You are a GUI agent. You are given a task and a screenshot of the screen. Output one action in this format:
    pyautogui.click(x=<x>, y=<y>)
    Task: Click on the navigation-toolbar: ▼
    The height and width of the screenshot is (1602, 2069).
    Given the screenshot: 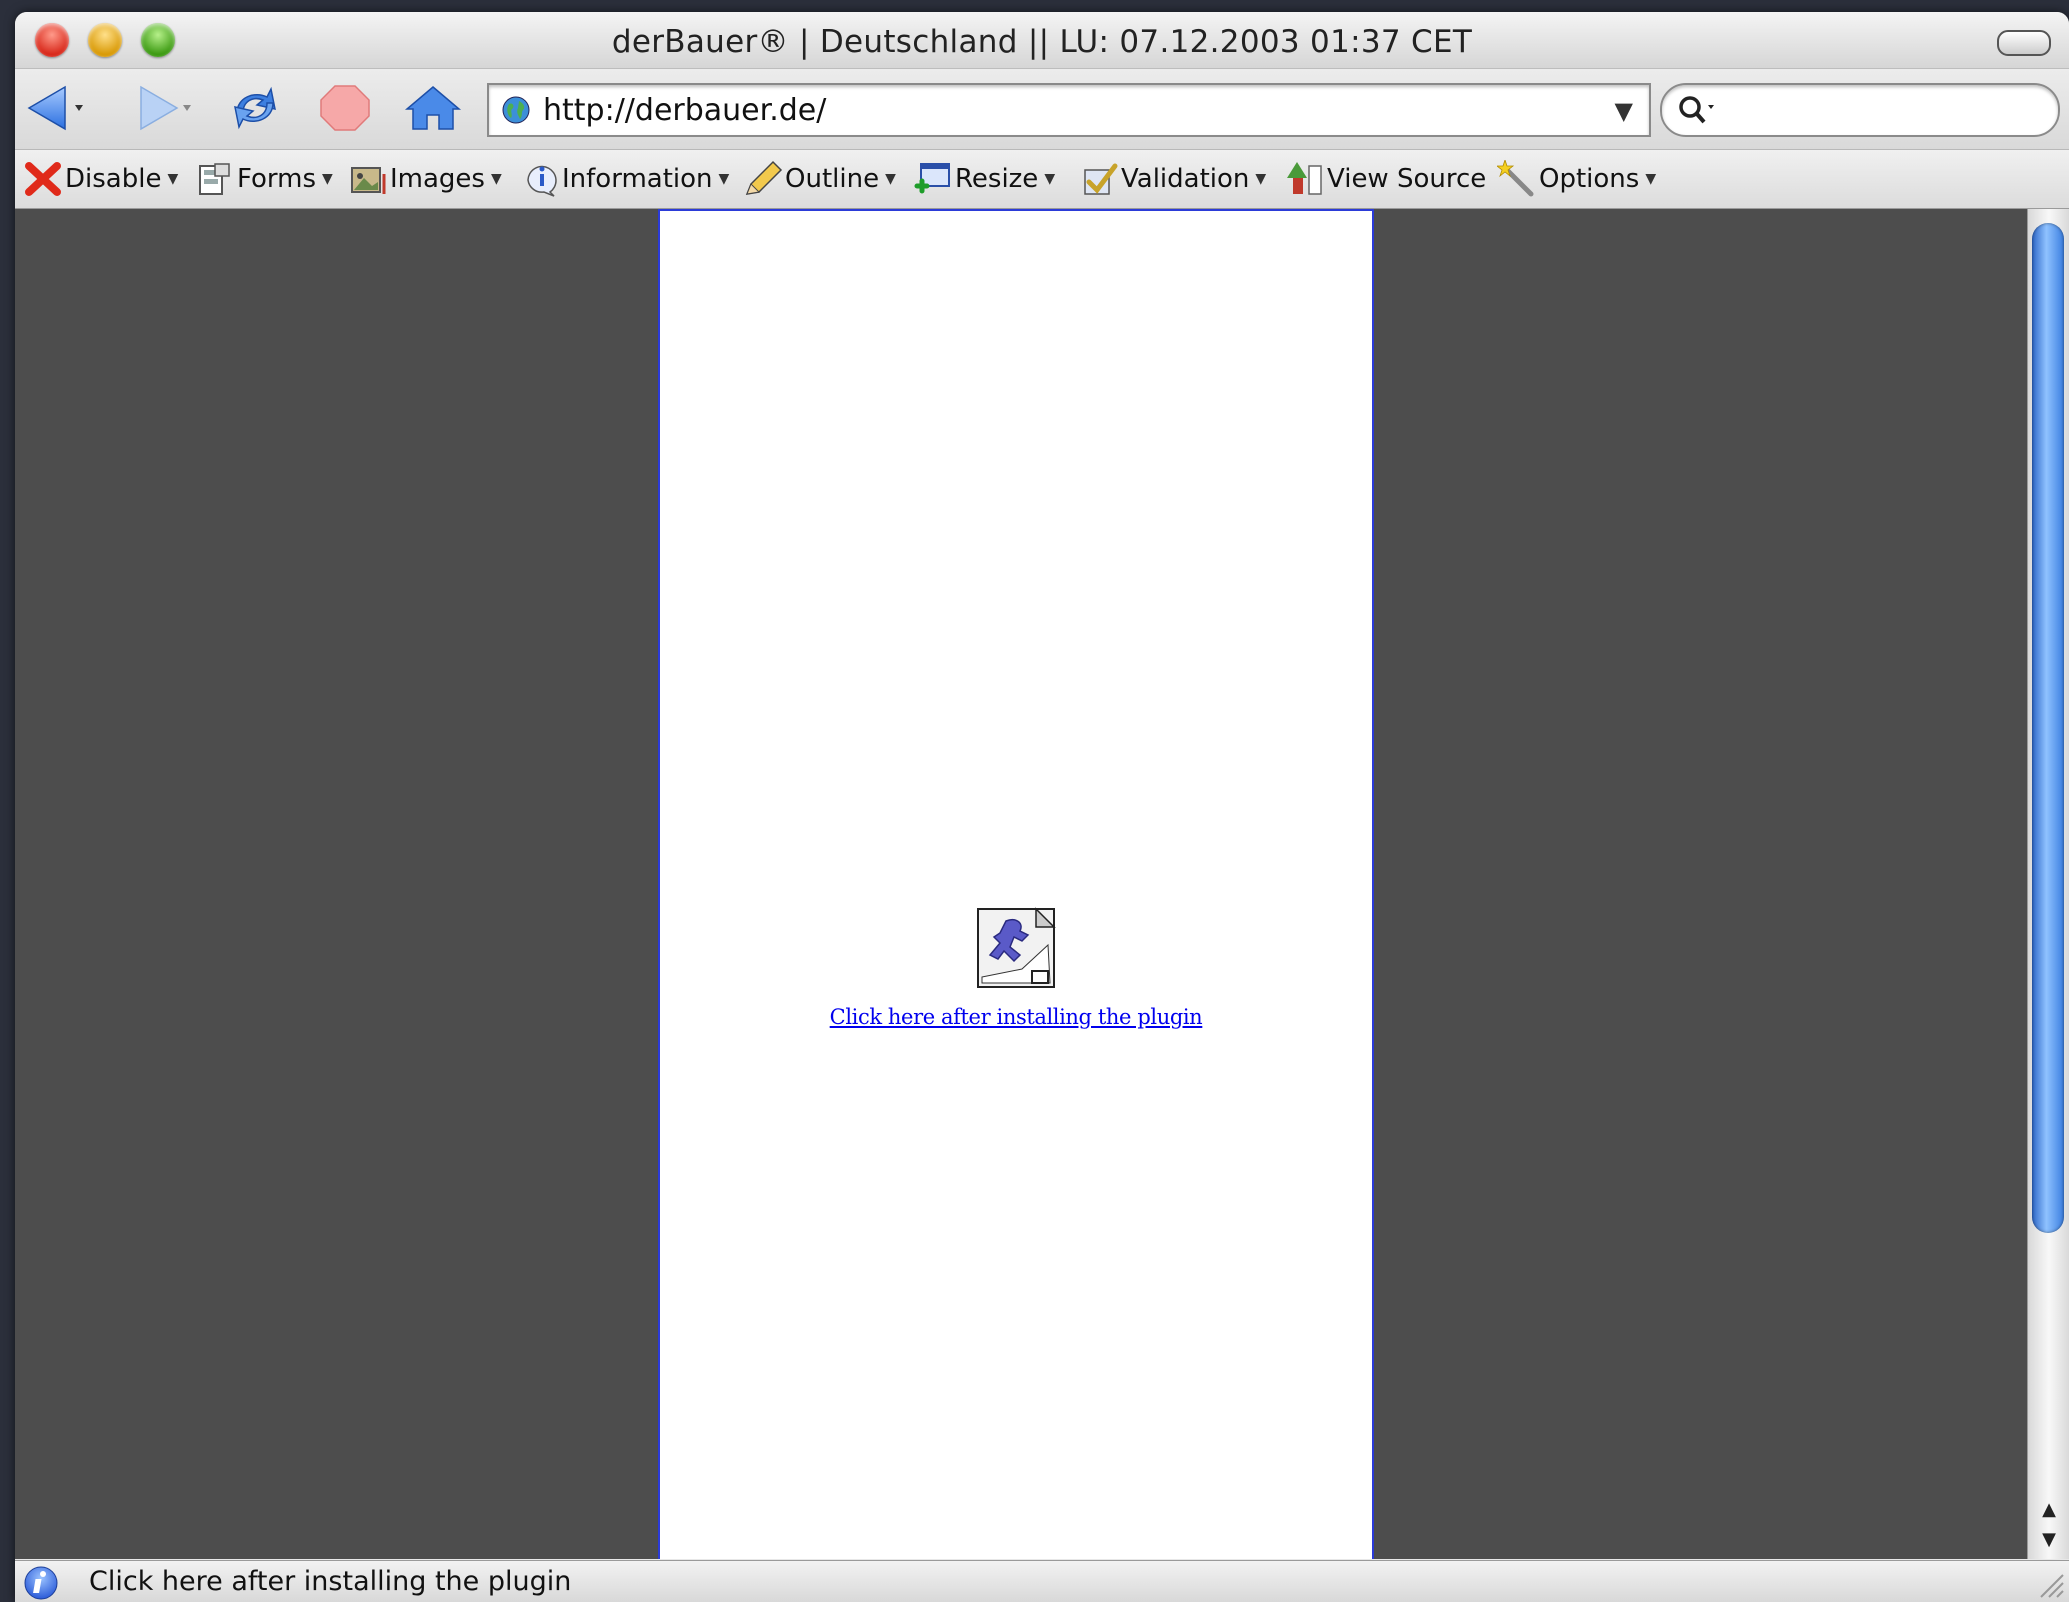 What is the action you would take?
    pyautogui.click(x=1042, y=109)
    